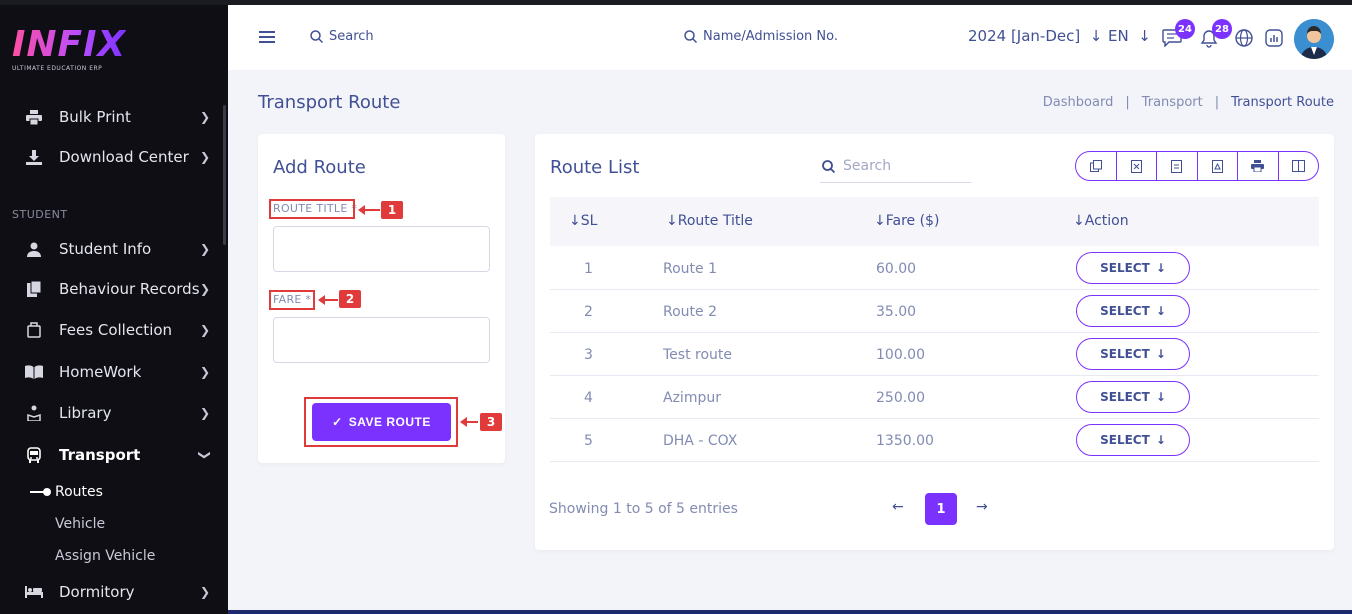  I want to click on name-search-label: Name/Admission No., so click(770, 36).